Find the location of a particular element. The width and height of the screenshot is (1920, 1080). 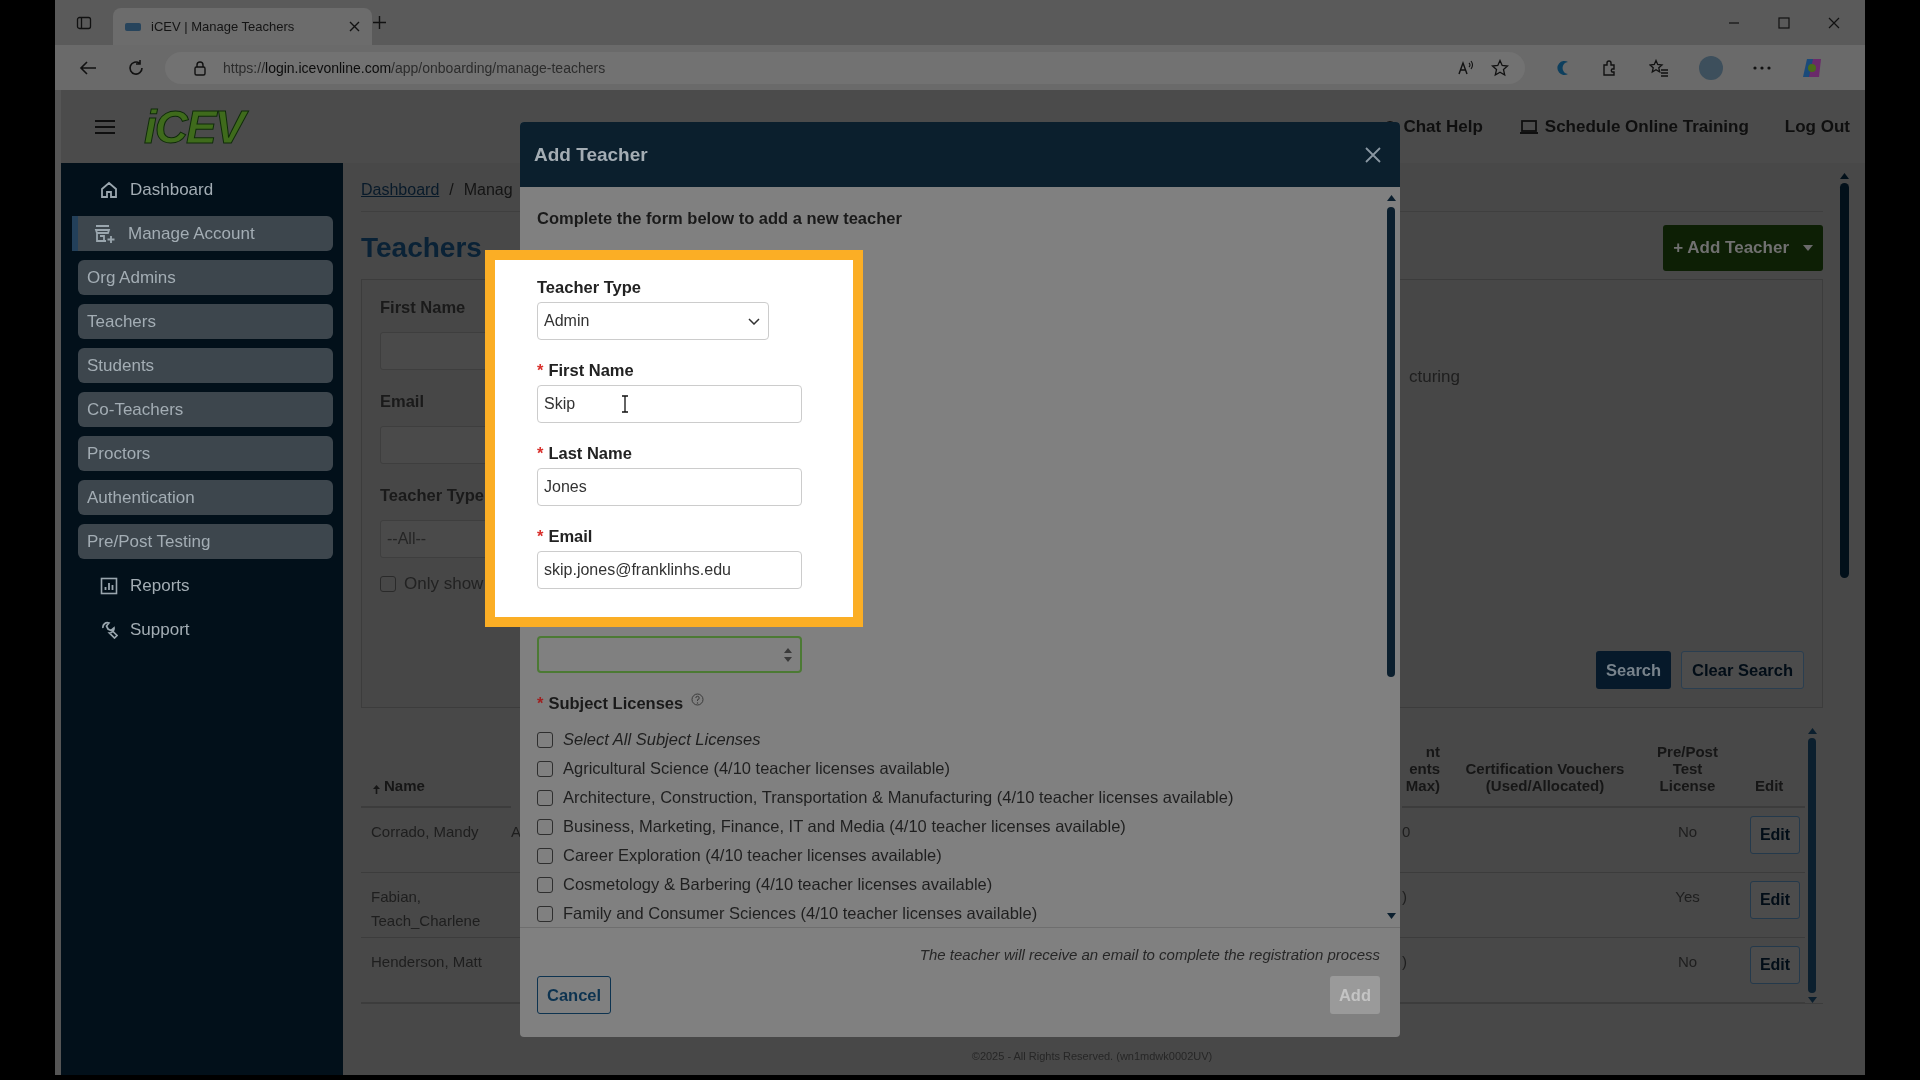

maximize-icon is located at coordinates (1784, 22).